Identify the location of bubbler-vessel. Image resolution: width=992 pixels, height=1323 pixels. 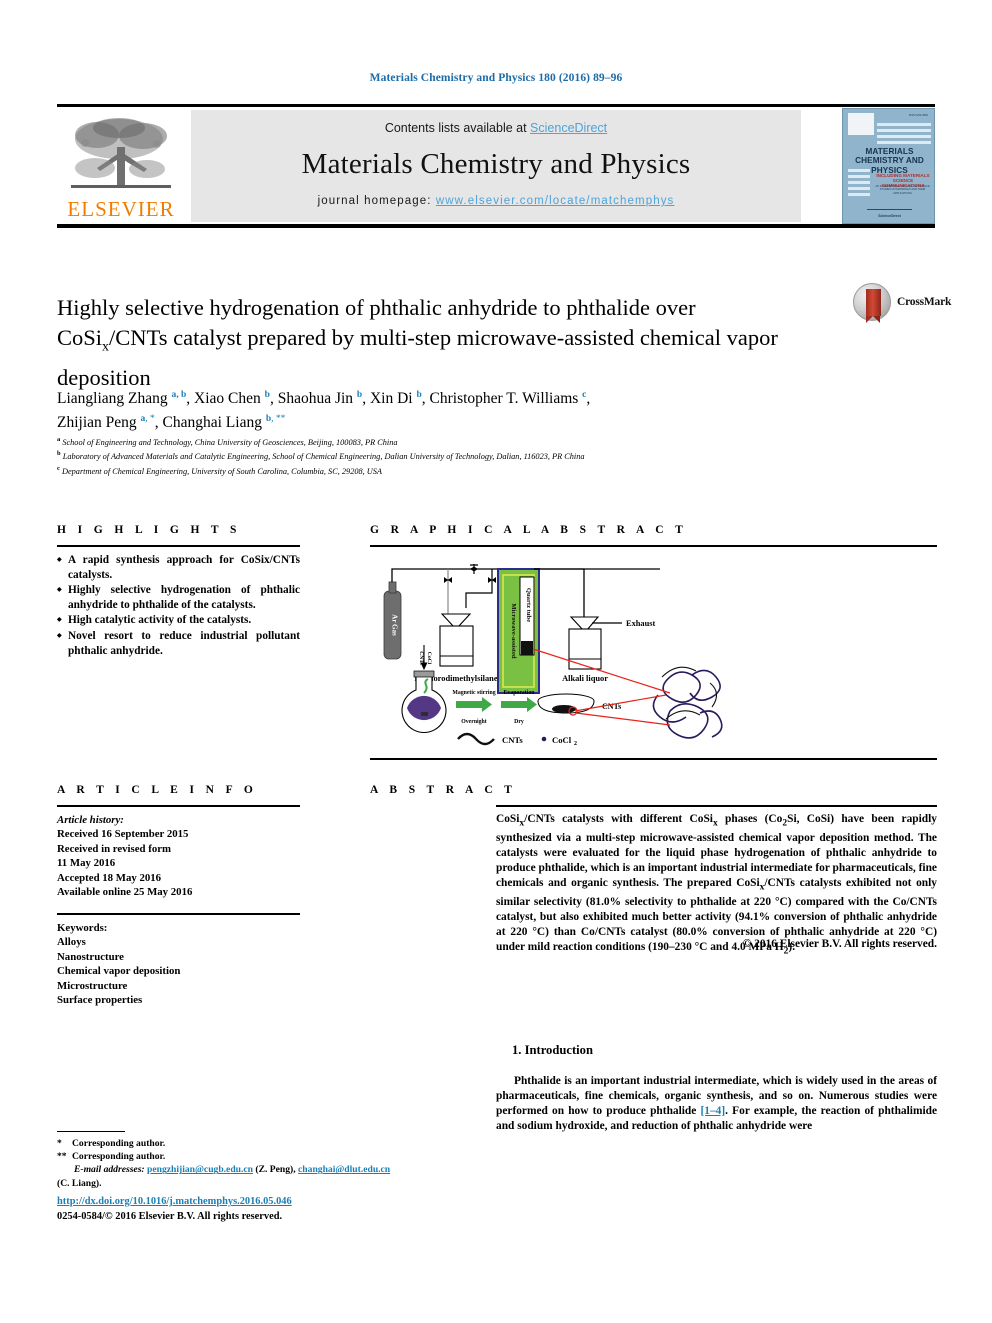
(456, 640).